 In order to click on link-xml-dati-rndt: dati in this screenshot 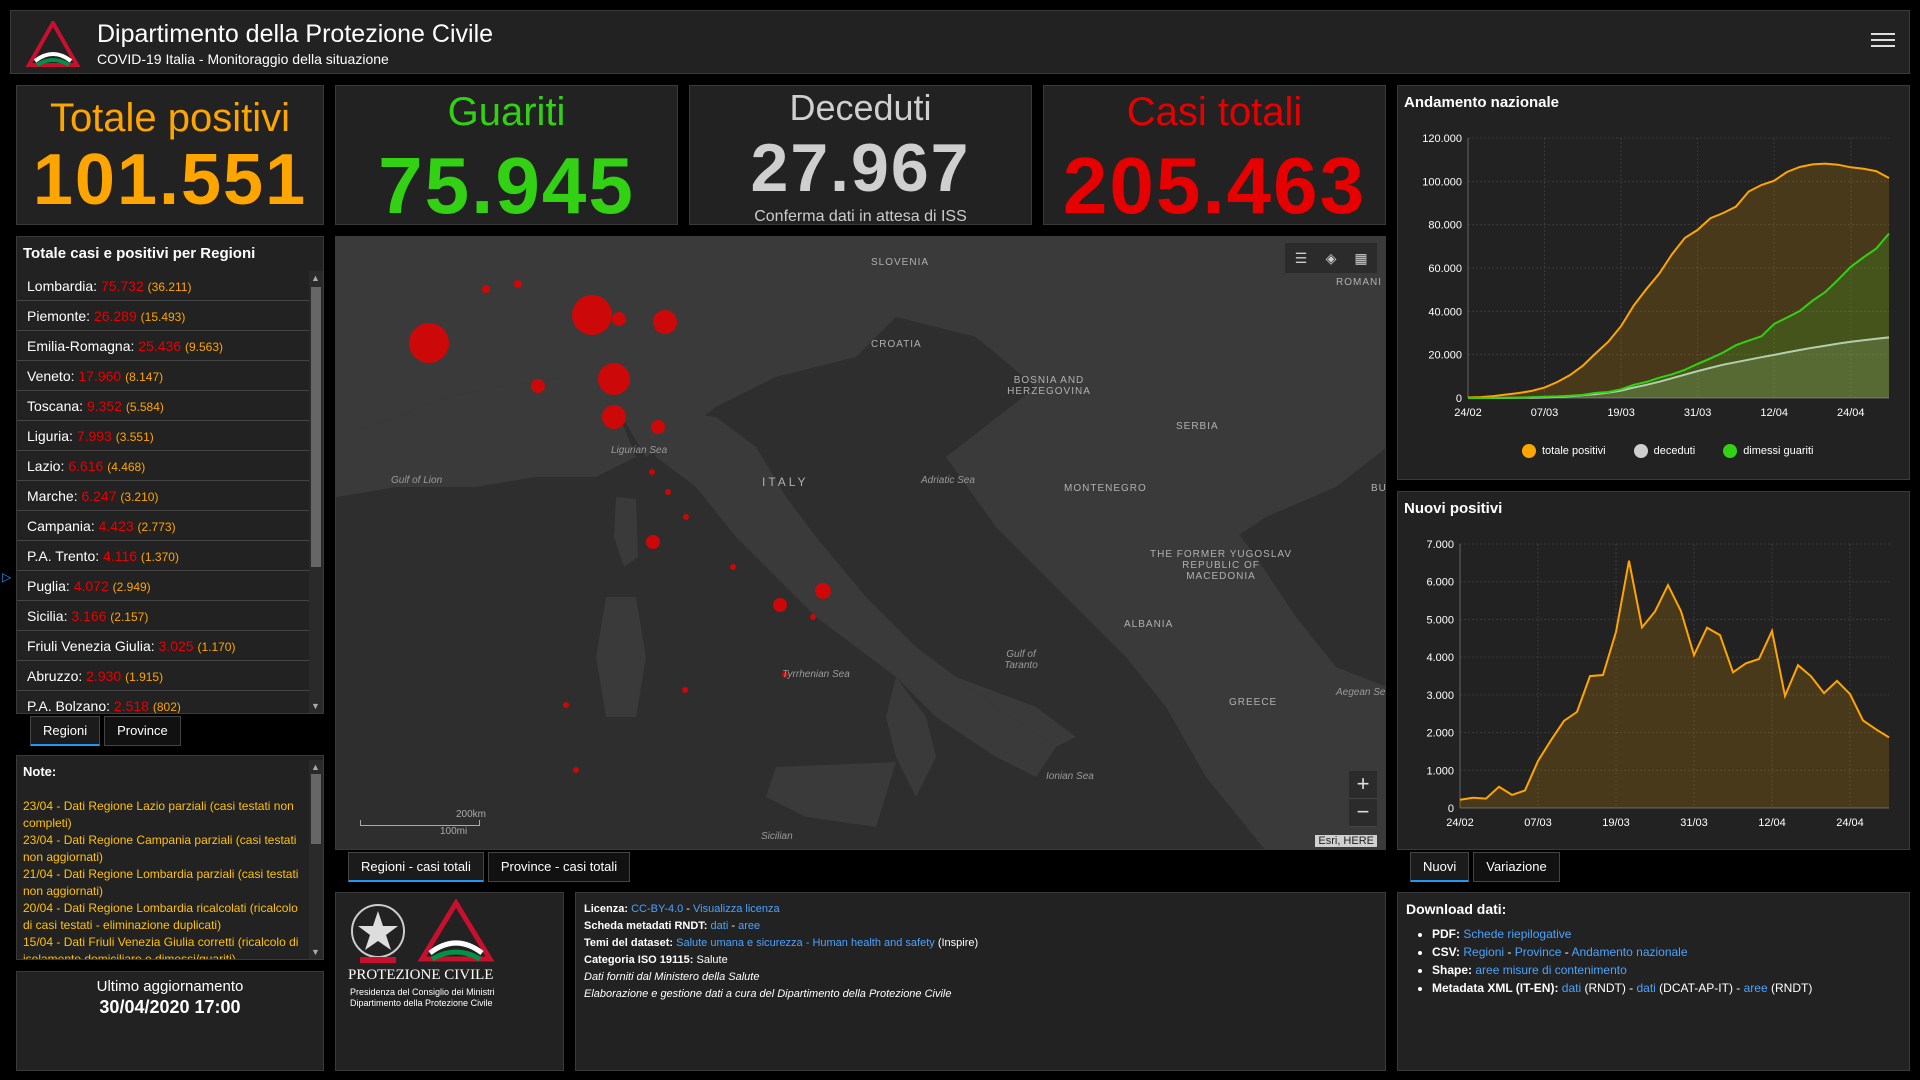, I will do `click(1571, 988)`.